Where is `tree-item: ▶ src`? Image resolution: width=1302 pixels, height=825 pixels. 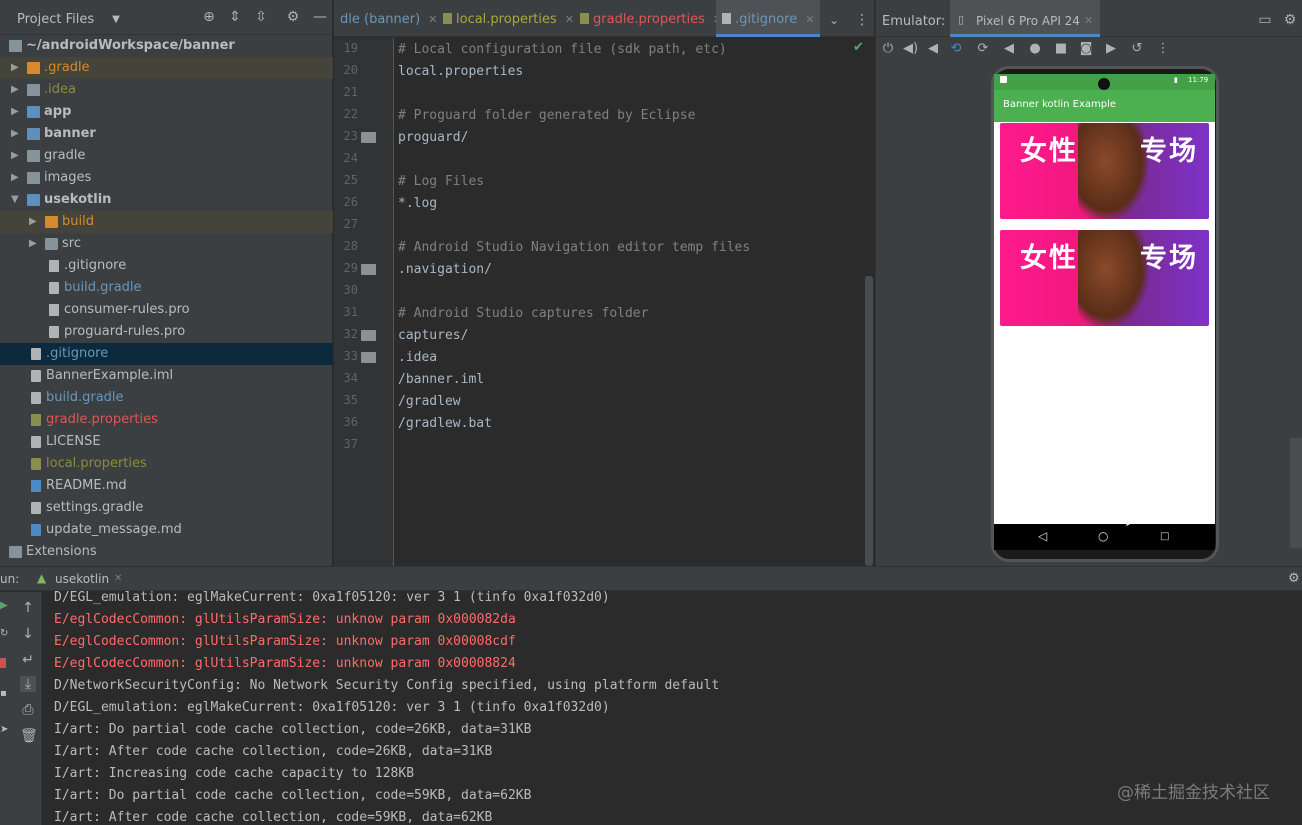 tree-item: ▶ src is located at coordinates (166, 244).